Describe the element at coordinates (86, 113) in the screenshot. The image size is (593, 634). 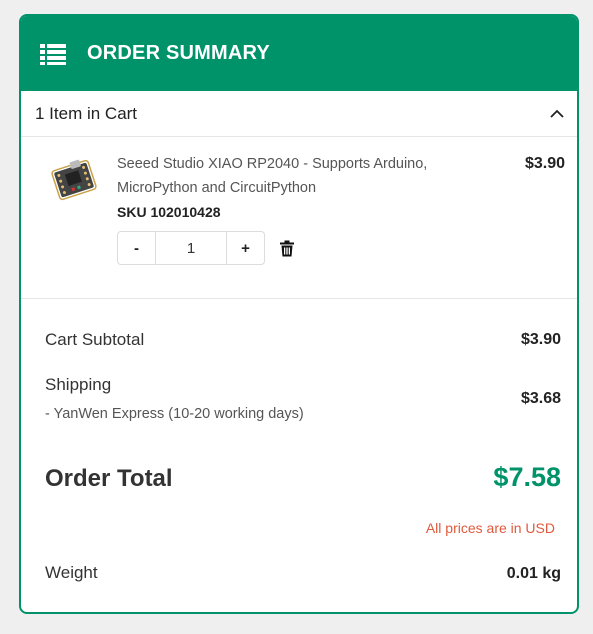
I see `cart-count-label: 1 Item in Cart` at that location.